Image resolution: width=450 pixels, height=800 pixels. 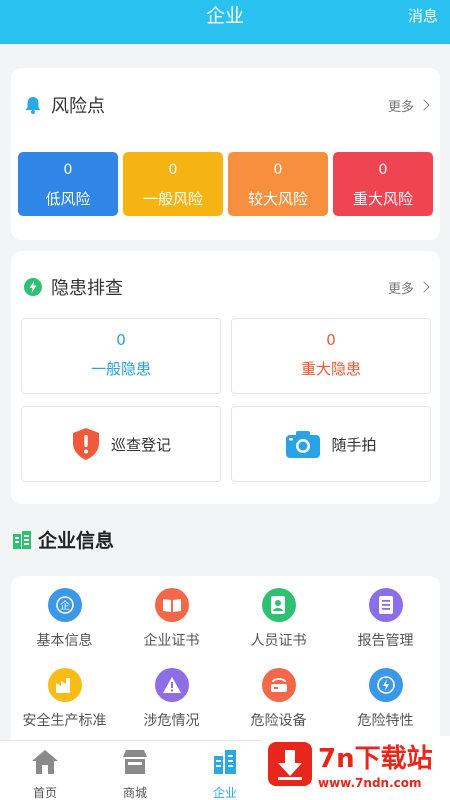 I want to click on company-certificate-item: 企业证书, so click(x=171, y=619).